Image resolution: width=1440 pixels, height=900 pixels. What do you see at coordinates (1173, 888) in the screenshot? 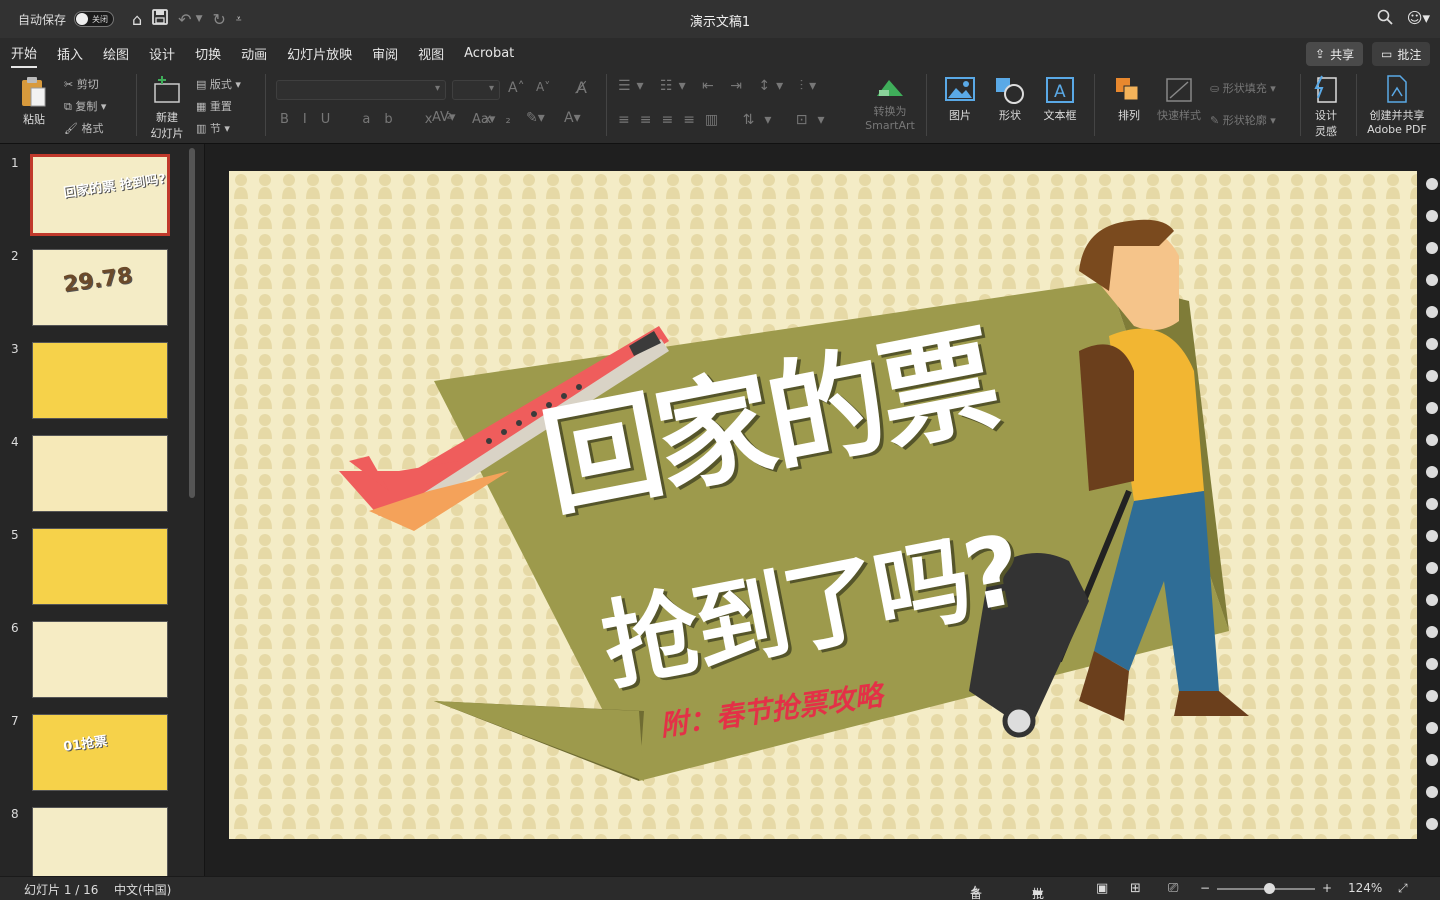
I see `reading-view-icon: ⎚` at bounding box center [1173, 888].